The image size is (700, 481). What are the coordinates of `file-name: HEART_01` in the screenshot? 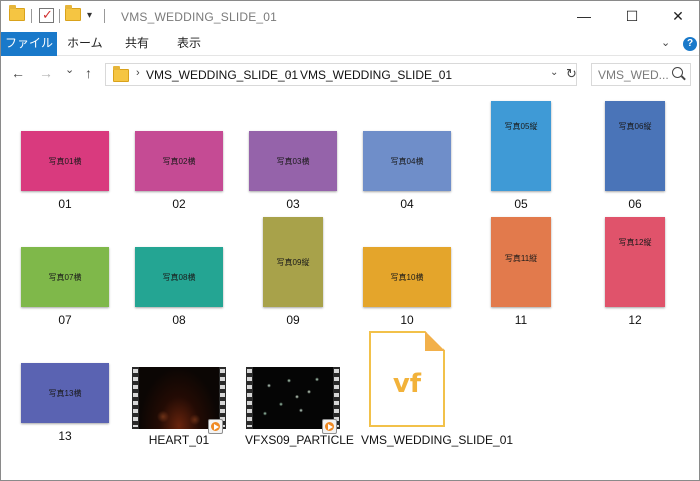 It's located at (179, 440).